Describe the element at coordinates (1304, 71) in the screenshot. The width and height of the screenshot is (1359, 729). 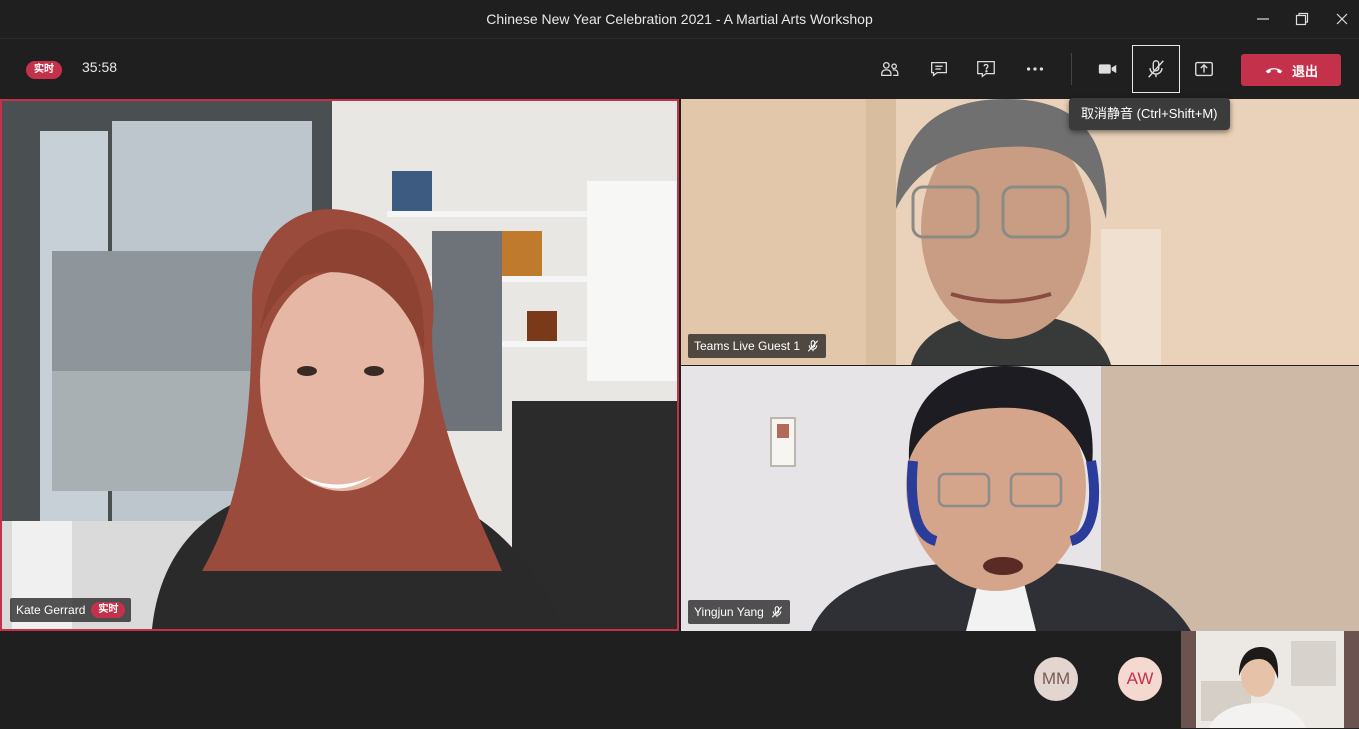
I see `leave-label: 退出` at that location.